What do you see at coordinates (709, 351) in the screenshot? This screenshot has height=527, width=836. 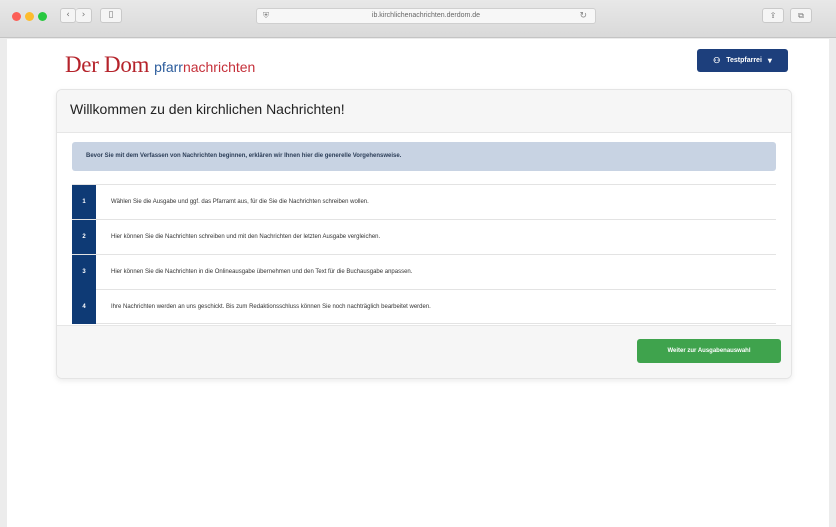 I see `next-button: Weiter zur Ausgabenauswahl` at bounding box center [709, 351].